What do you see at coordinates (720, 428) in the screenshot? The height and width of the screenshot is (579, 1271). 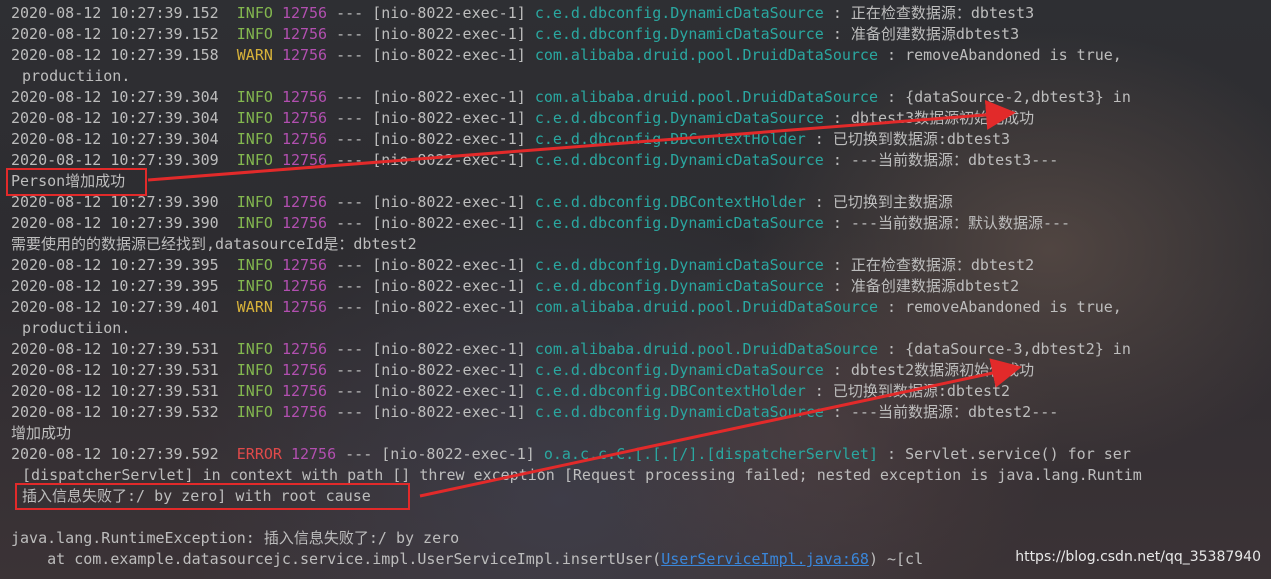 I see `arrow-to-dbtest2-init` at bounding box center [720, 428].